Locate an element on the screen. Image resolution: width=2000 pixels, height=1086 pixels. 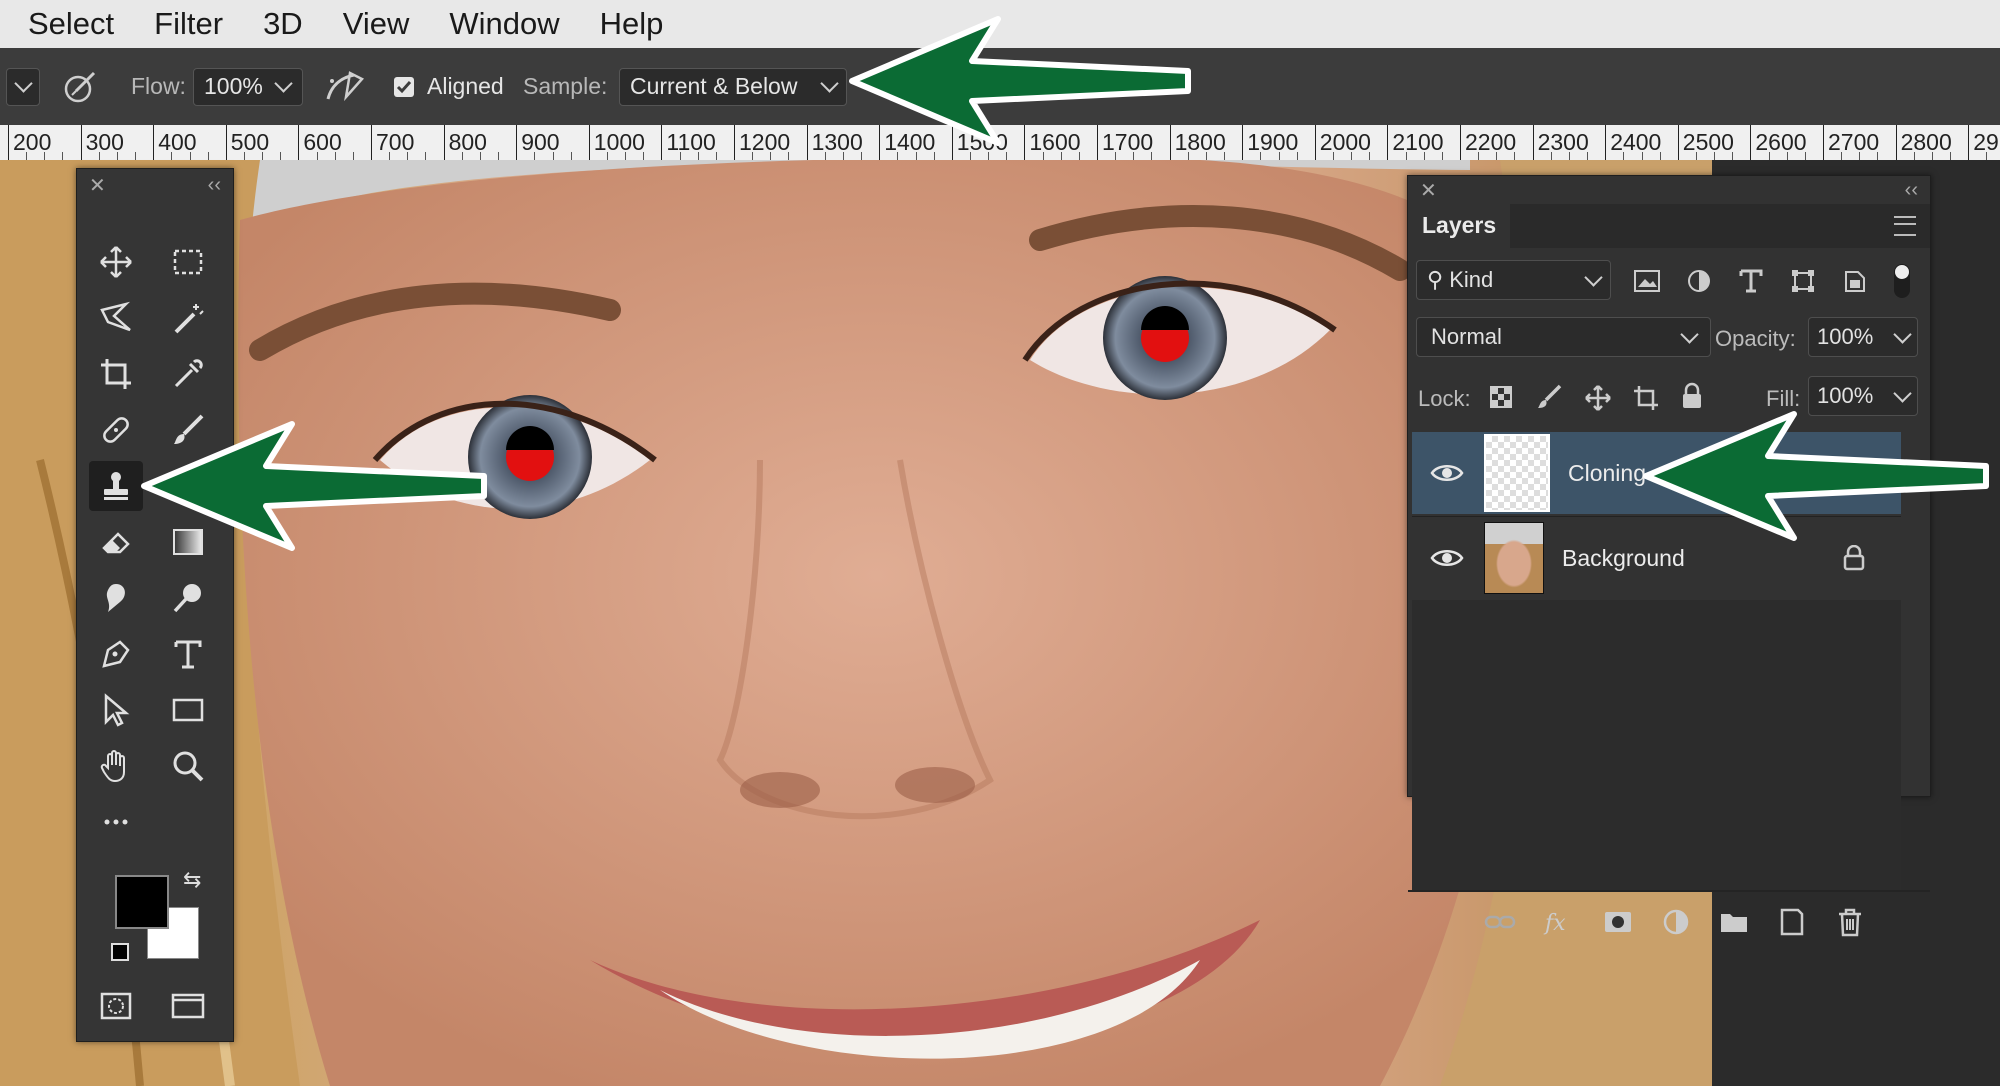
airbrush-pressure-icon is located at coordinates (80, 86).